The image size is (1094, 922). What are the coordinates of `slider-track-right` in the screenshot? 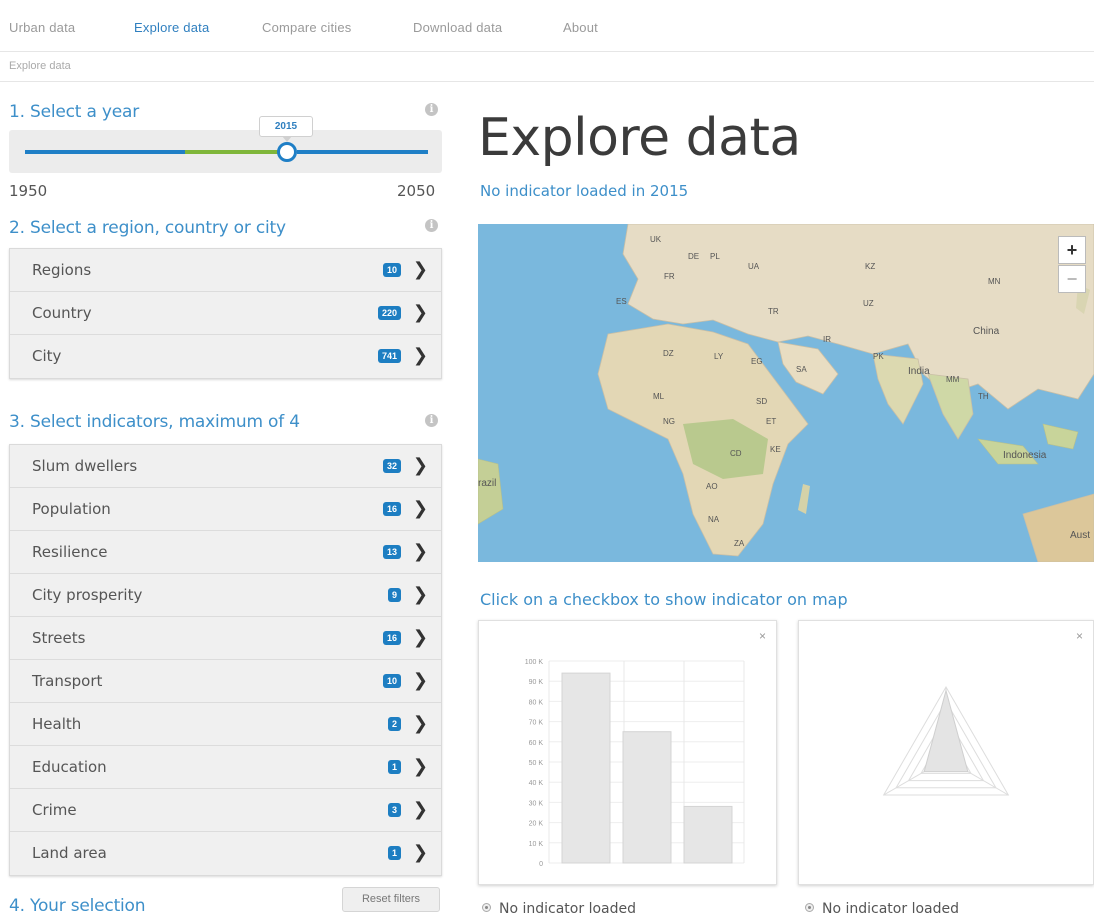 It's located at (362, 152).